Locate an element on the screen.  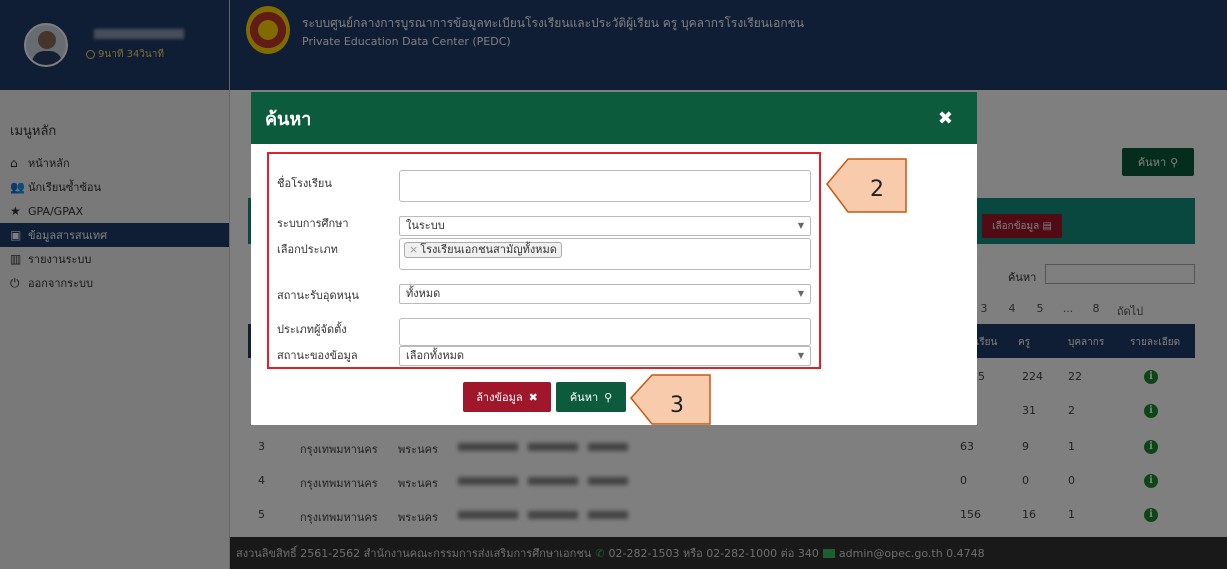
type-tag: × โรงเรียนเอกชนสามัญทั้งหมด is located at coordinates (483, 250).